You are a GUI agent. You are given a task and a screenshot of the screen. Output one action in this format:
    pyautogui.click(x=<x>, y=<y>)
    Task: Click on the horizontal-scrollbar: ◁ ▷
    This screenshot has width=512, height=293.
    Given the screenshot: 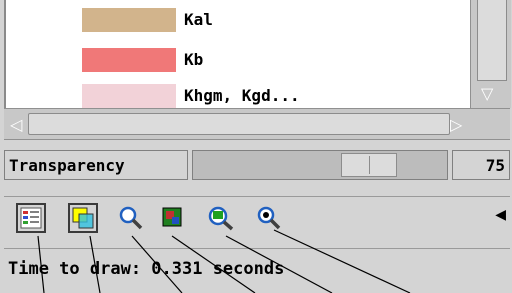 What is the action you would take?
    pyautogui.click(x=257, y=124)
    